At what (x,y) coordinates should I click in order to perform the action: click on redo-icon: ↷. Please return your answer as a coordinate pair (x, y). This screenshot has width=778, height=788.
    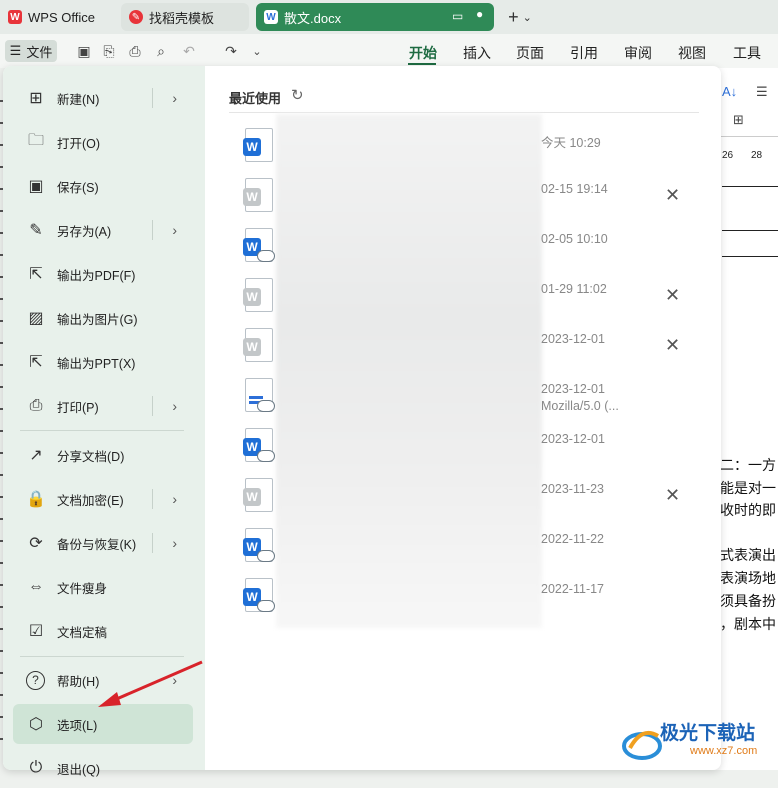
    Looking at the image, I should click on (231, 51).